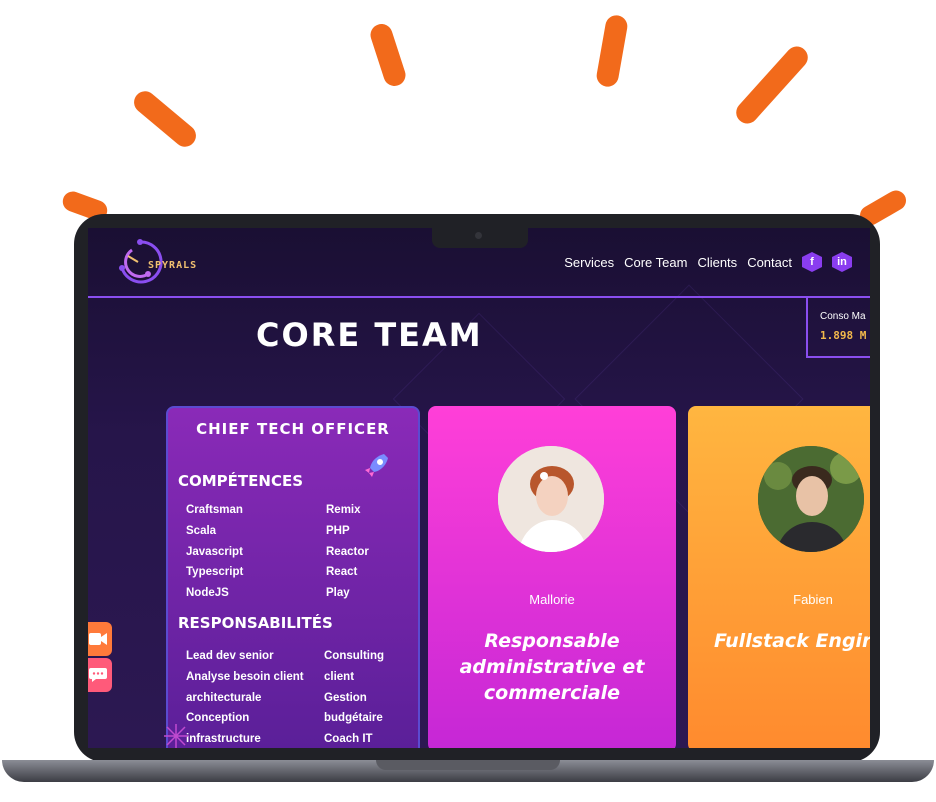  I want to click on competence-item: PHP, so click(338, 530).